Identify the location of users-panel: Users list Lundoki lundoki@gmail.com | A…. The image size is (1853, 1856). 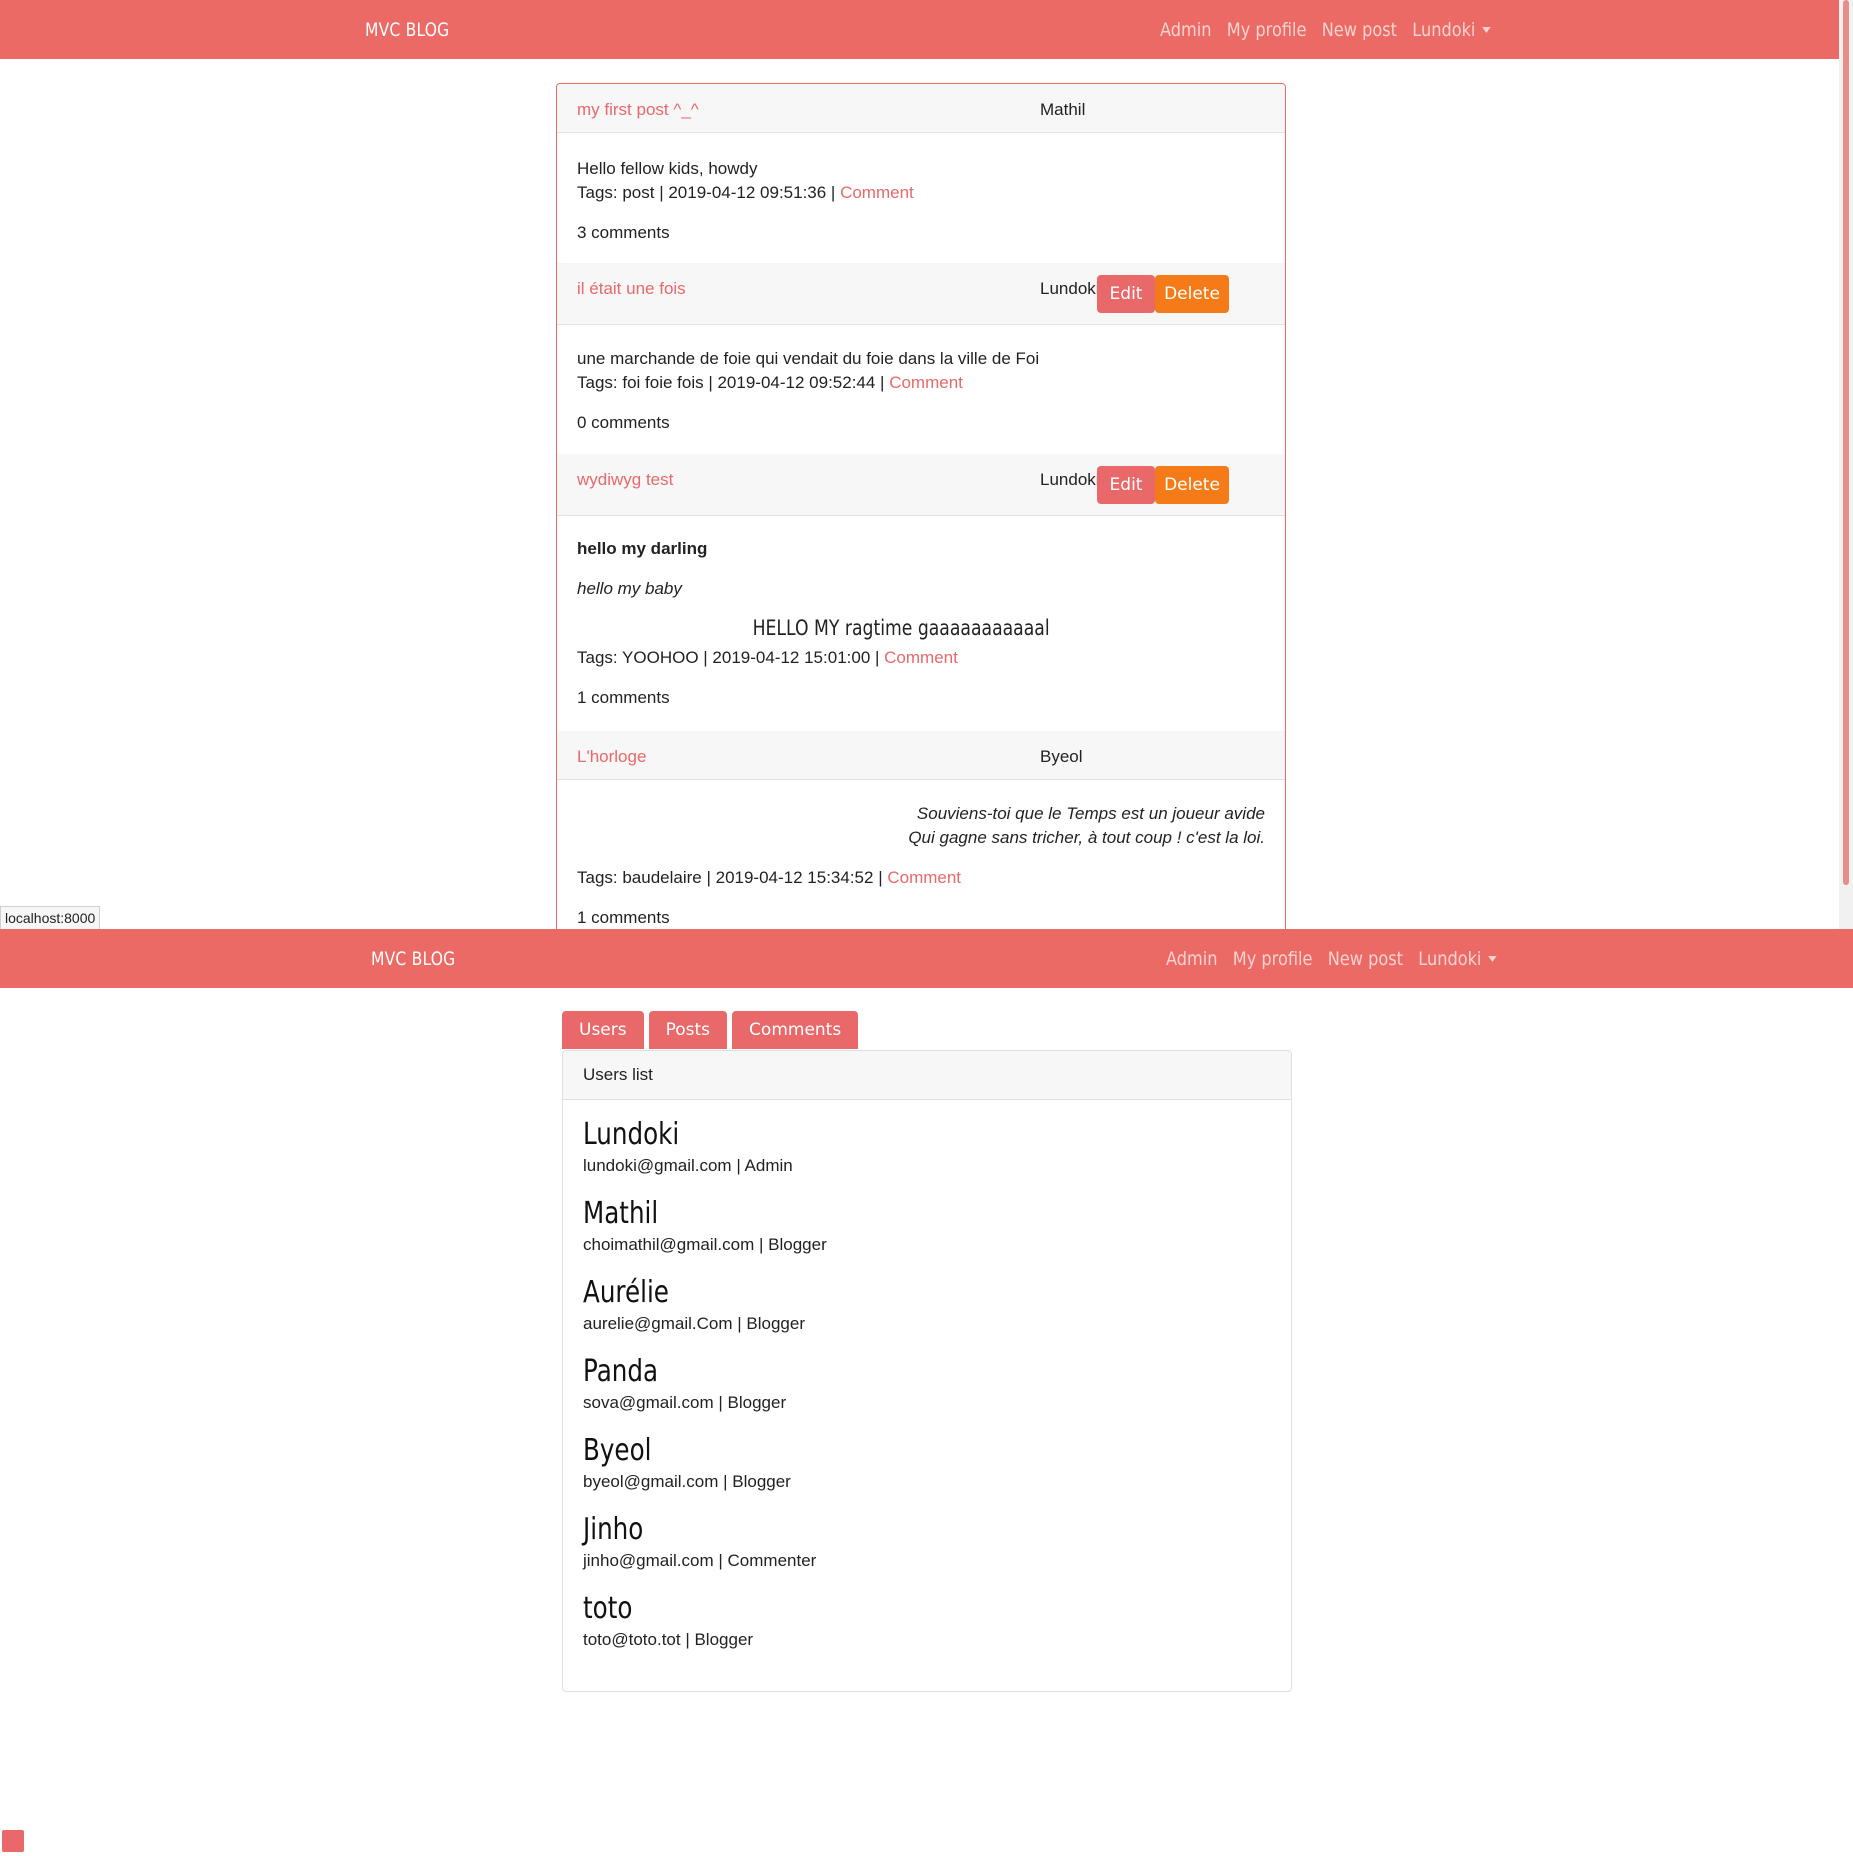
(927, 1371).